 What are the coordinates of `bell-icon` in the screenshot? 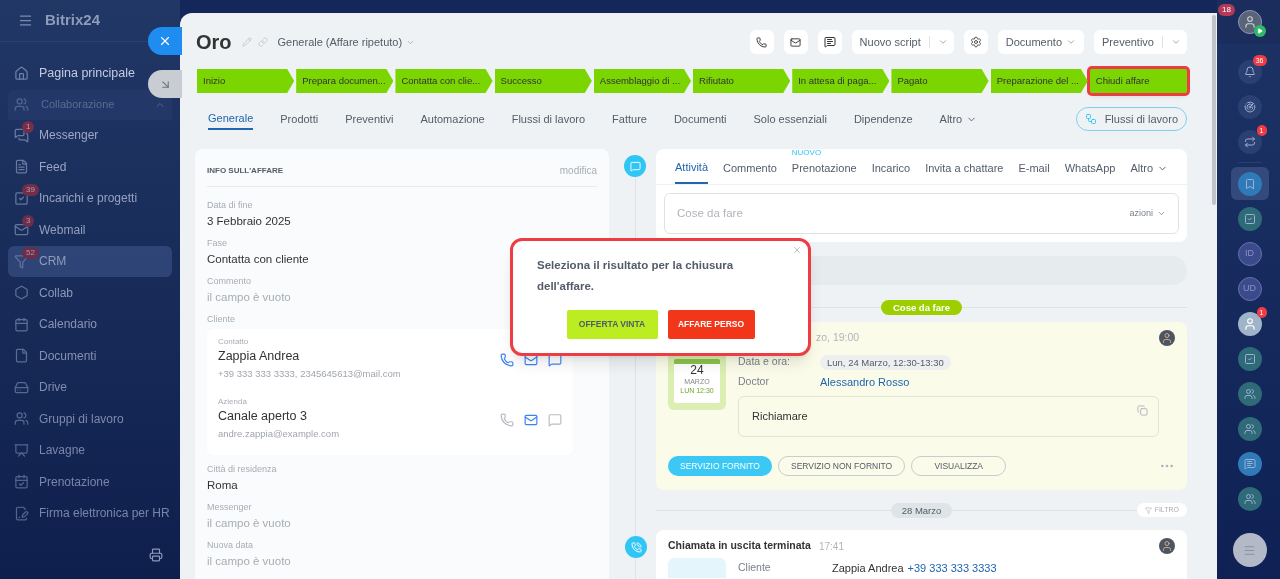 It's located at (1249, 71).